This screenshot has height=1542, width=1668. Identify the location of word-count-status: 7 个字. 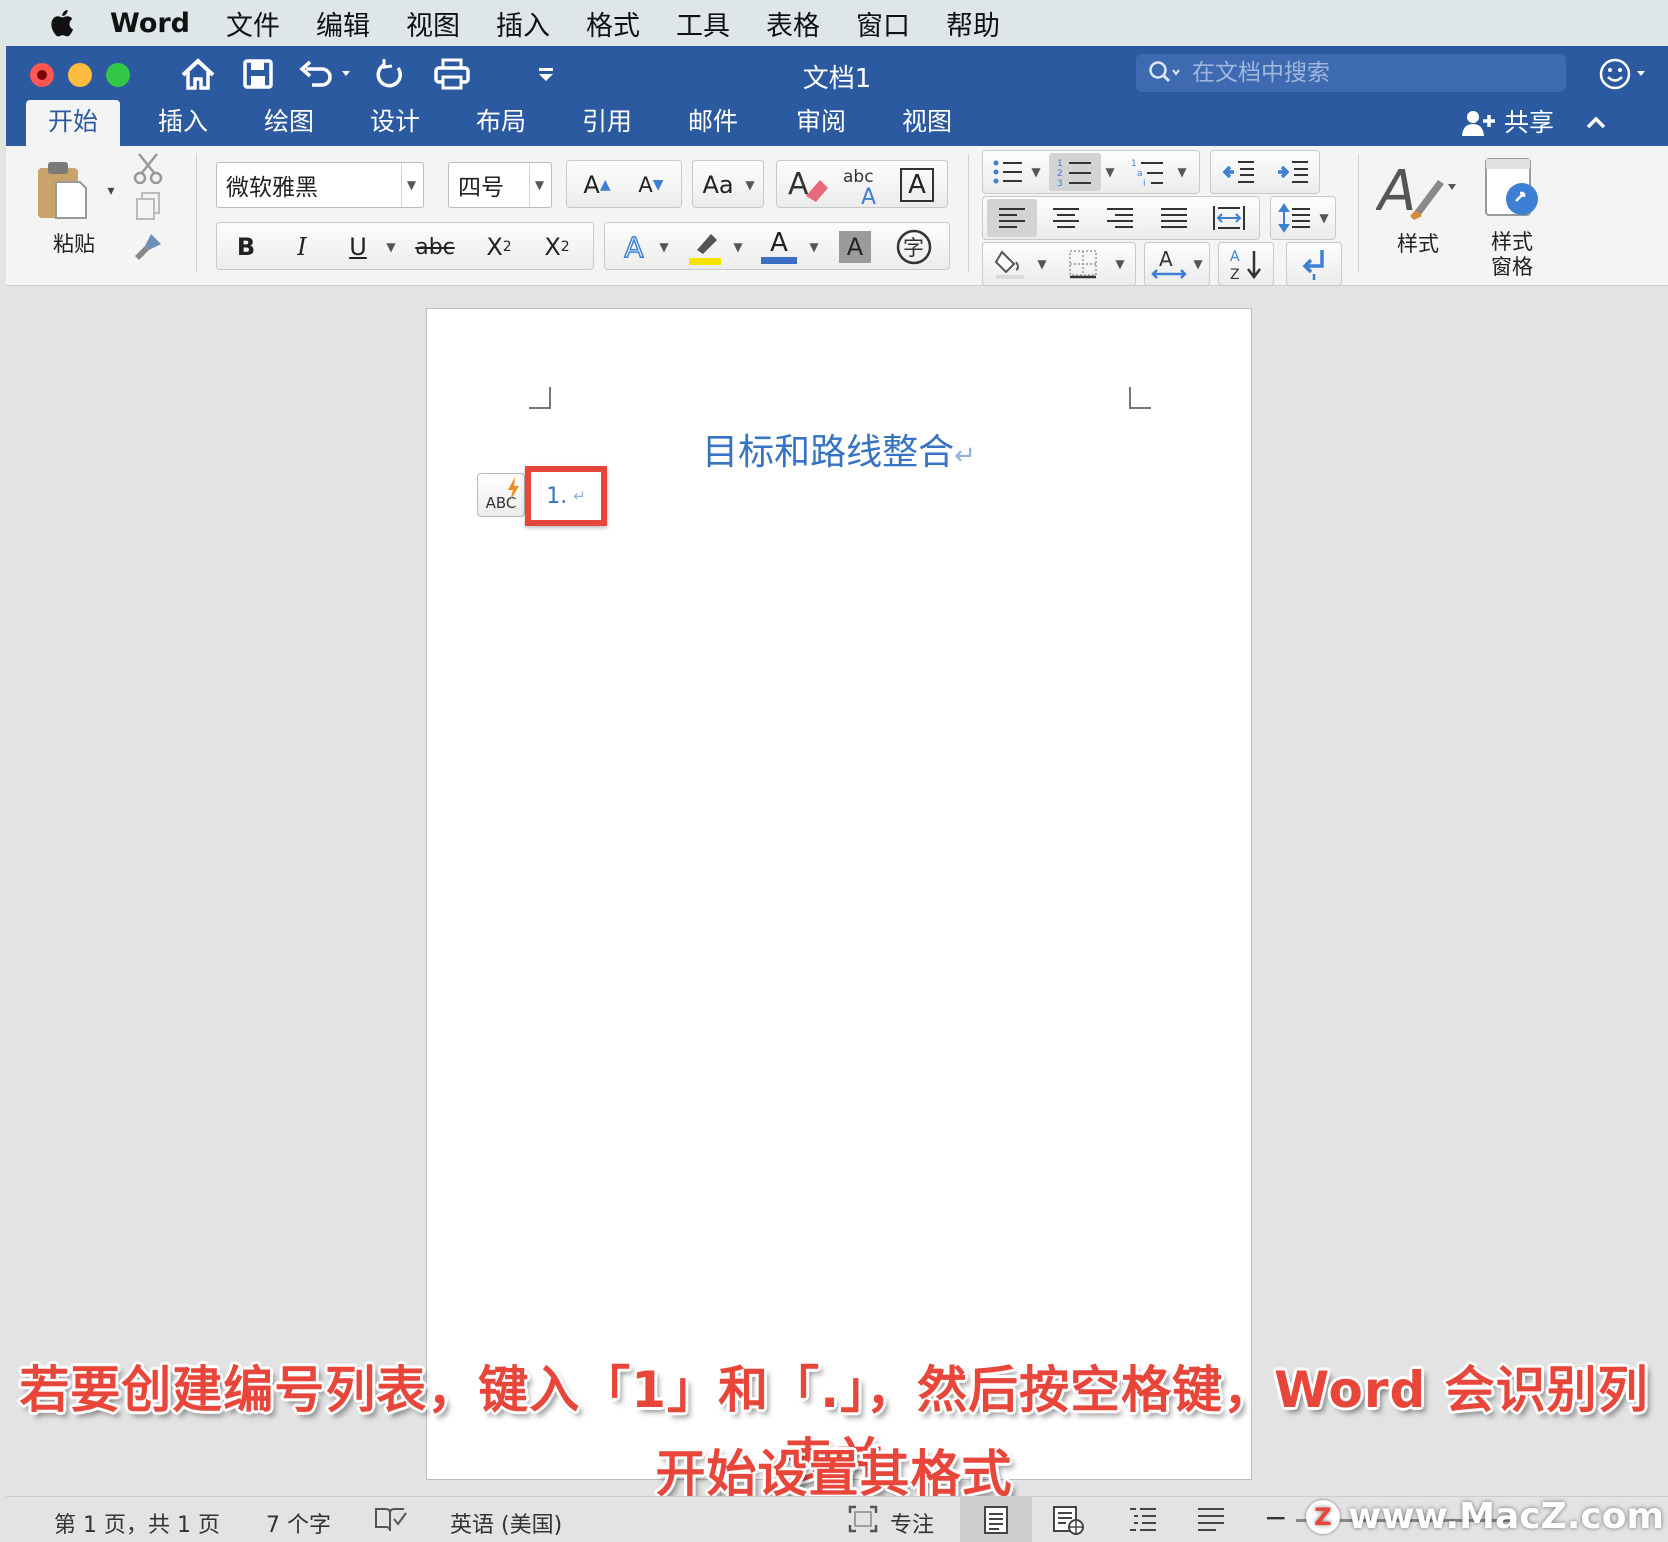
(298, 1523).